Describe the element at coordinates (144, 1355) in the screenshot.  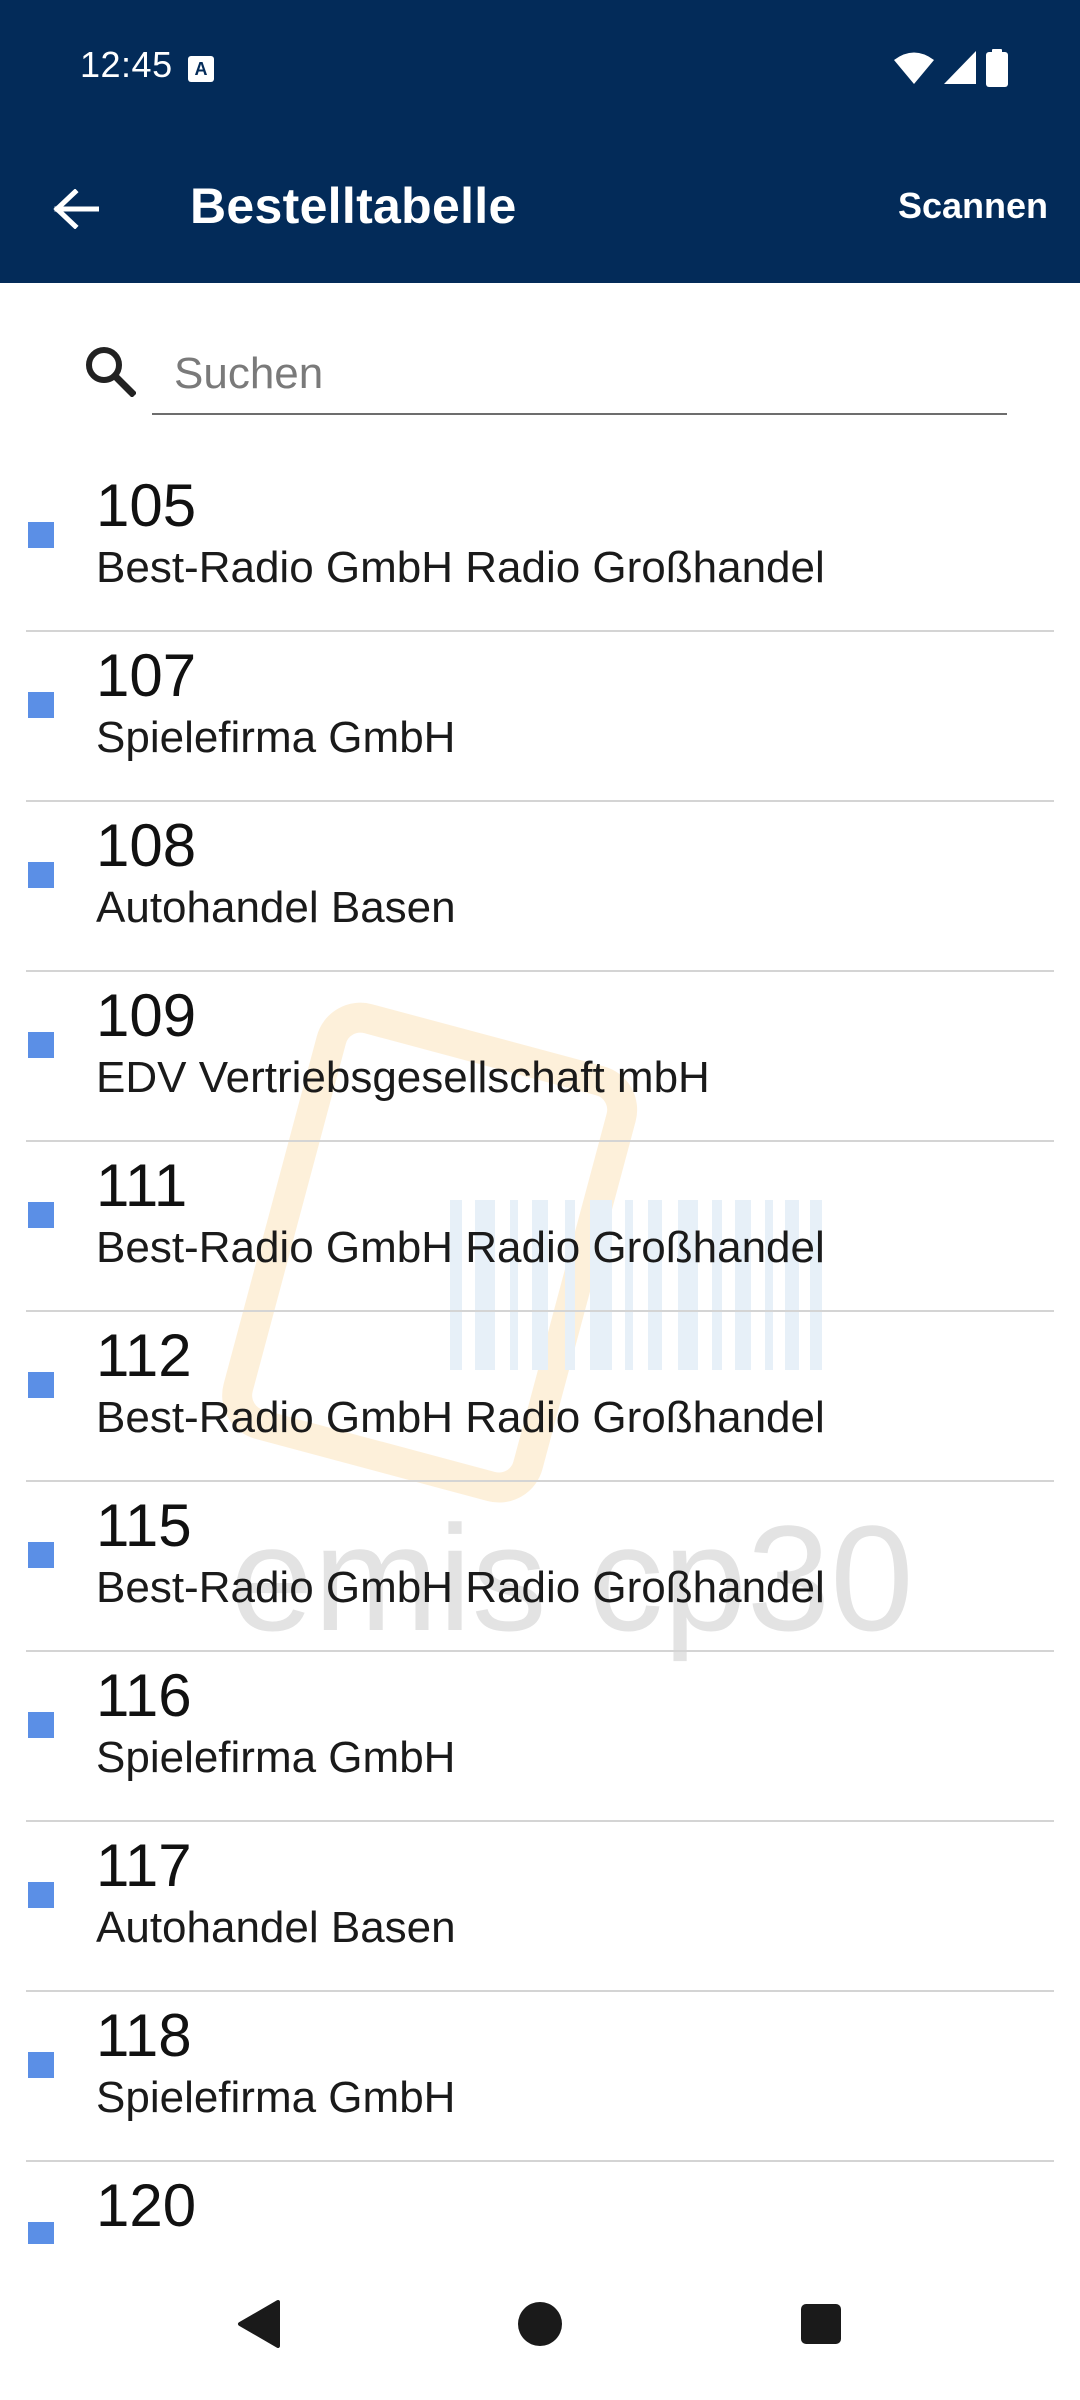
I see `order-number: 112` at that location.